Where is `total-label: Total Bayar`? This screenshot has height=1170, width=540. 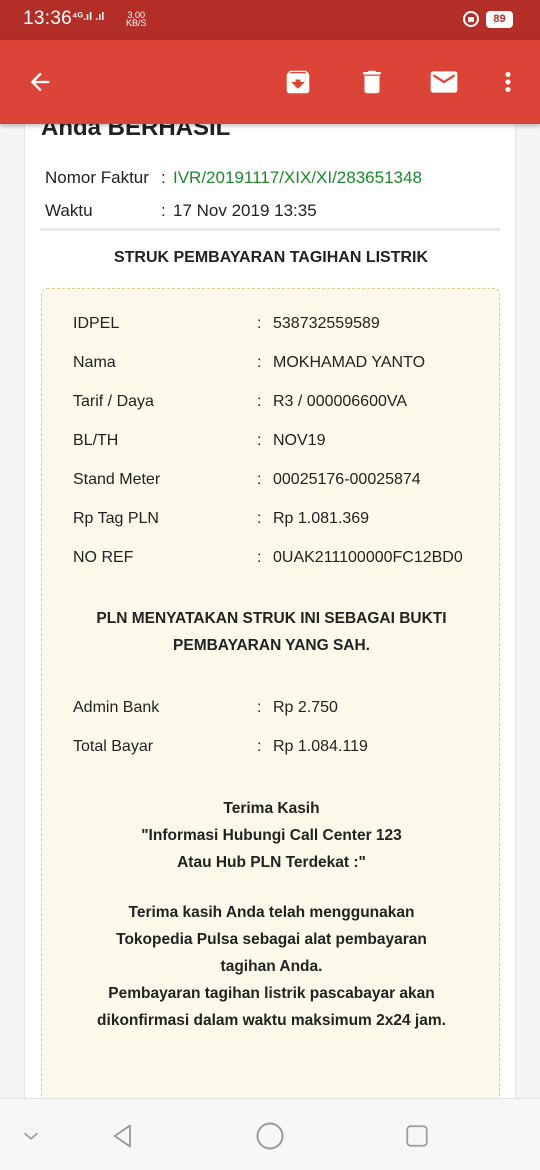
total-label: Total Bayar is located at coordinates (113, 746).